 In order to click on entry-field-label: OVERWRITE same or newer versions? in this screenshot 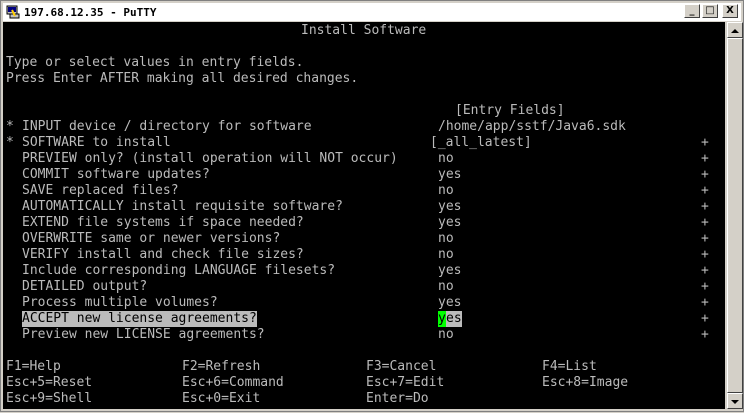, I will do `click(151, 238)`.